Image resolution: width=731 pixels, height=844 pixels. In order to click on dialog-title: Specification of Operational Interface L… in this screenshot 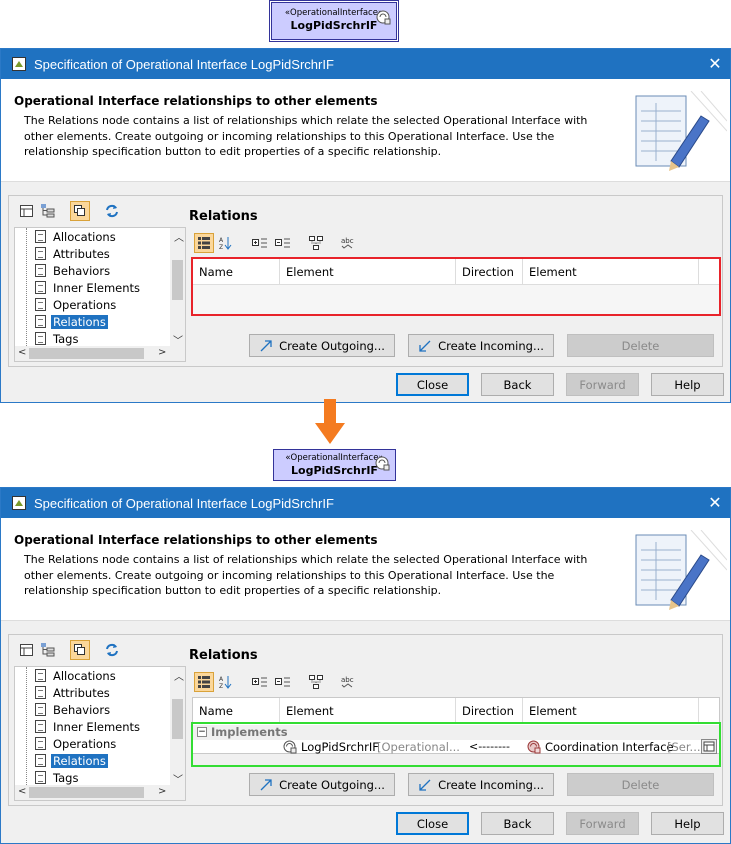, I will do `click(184, 64)`.